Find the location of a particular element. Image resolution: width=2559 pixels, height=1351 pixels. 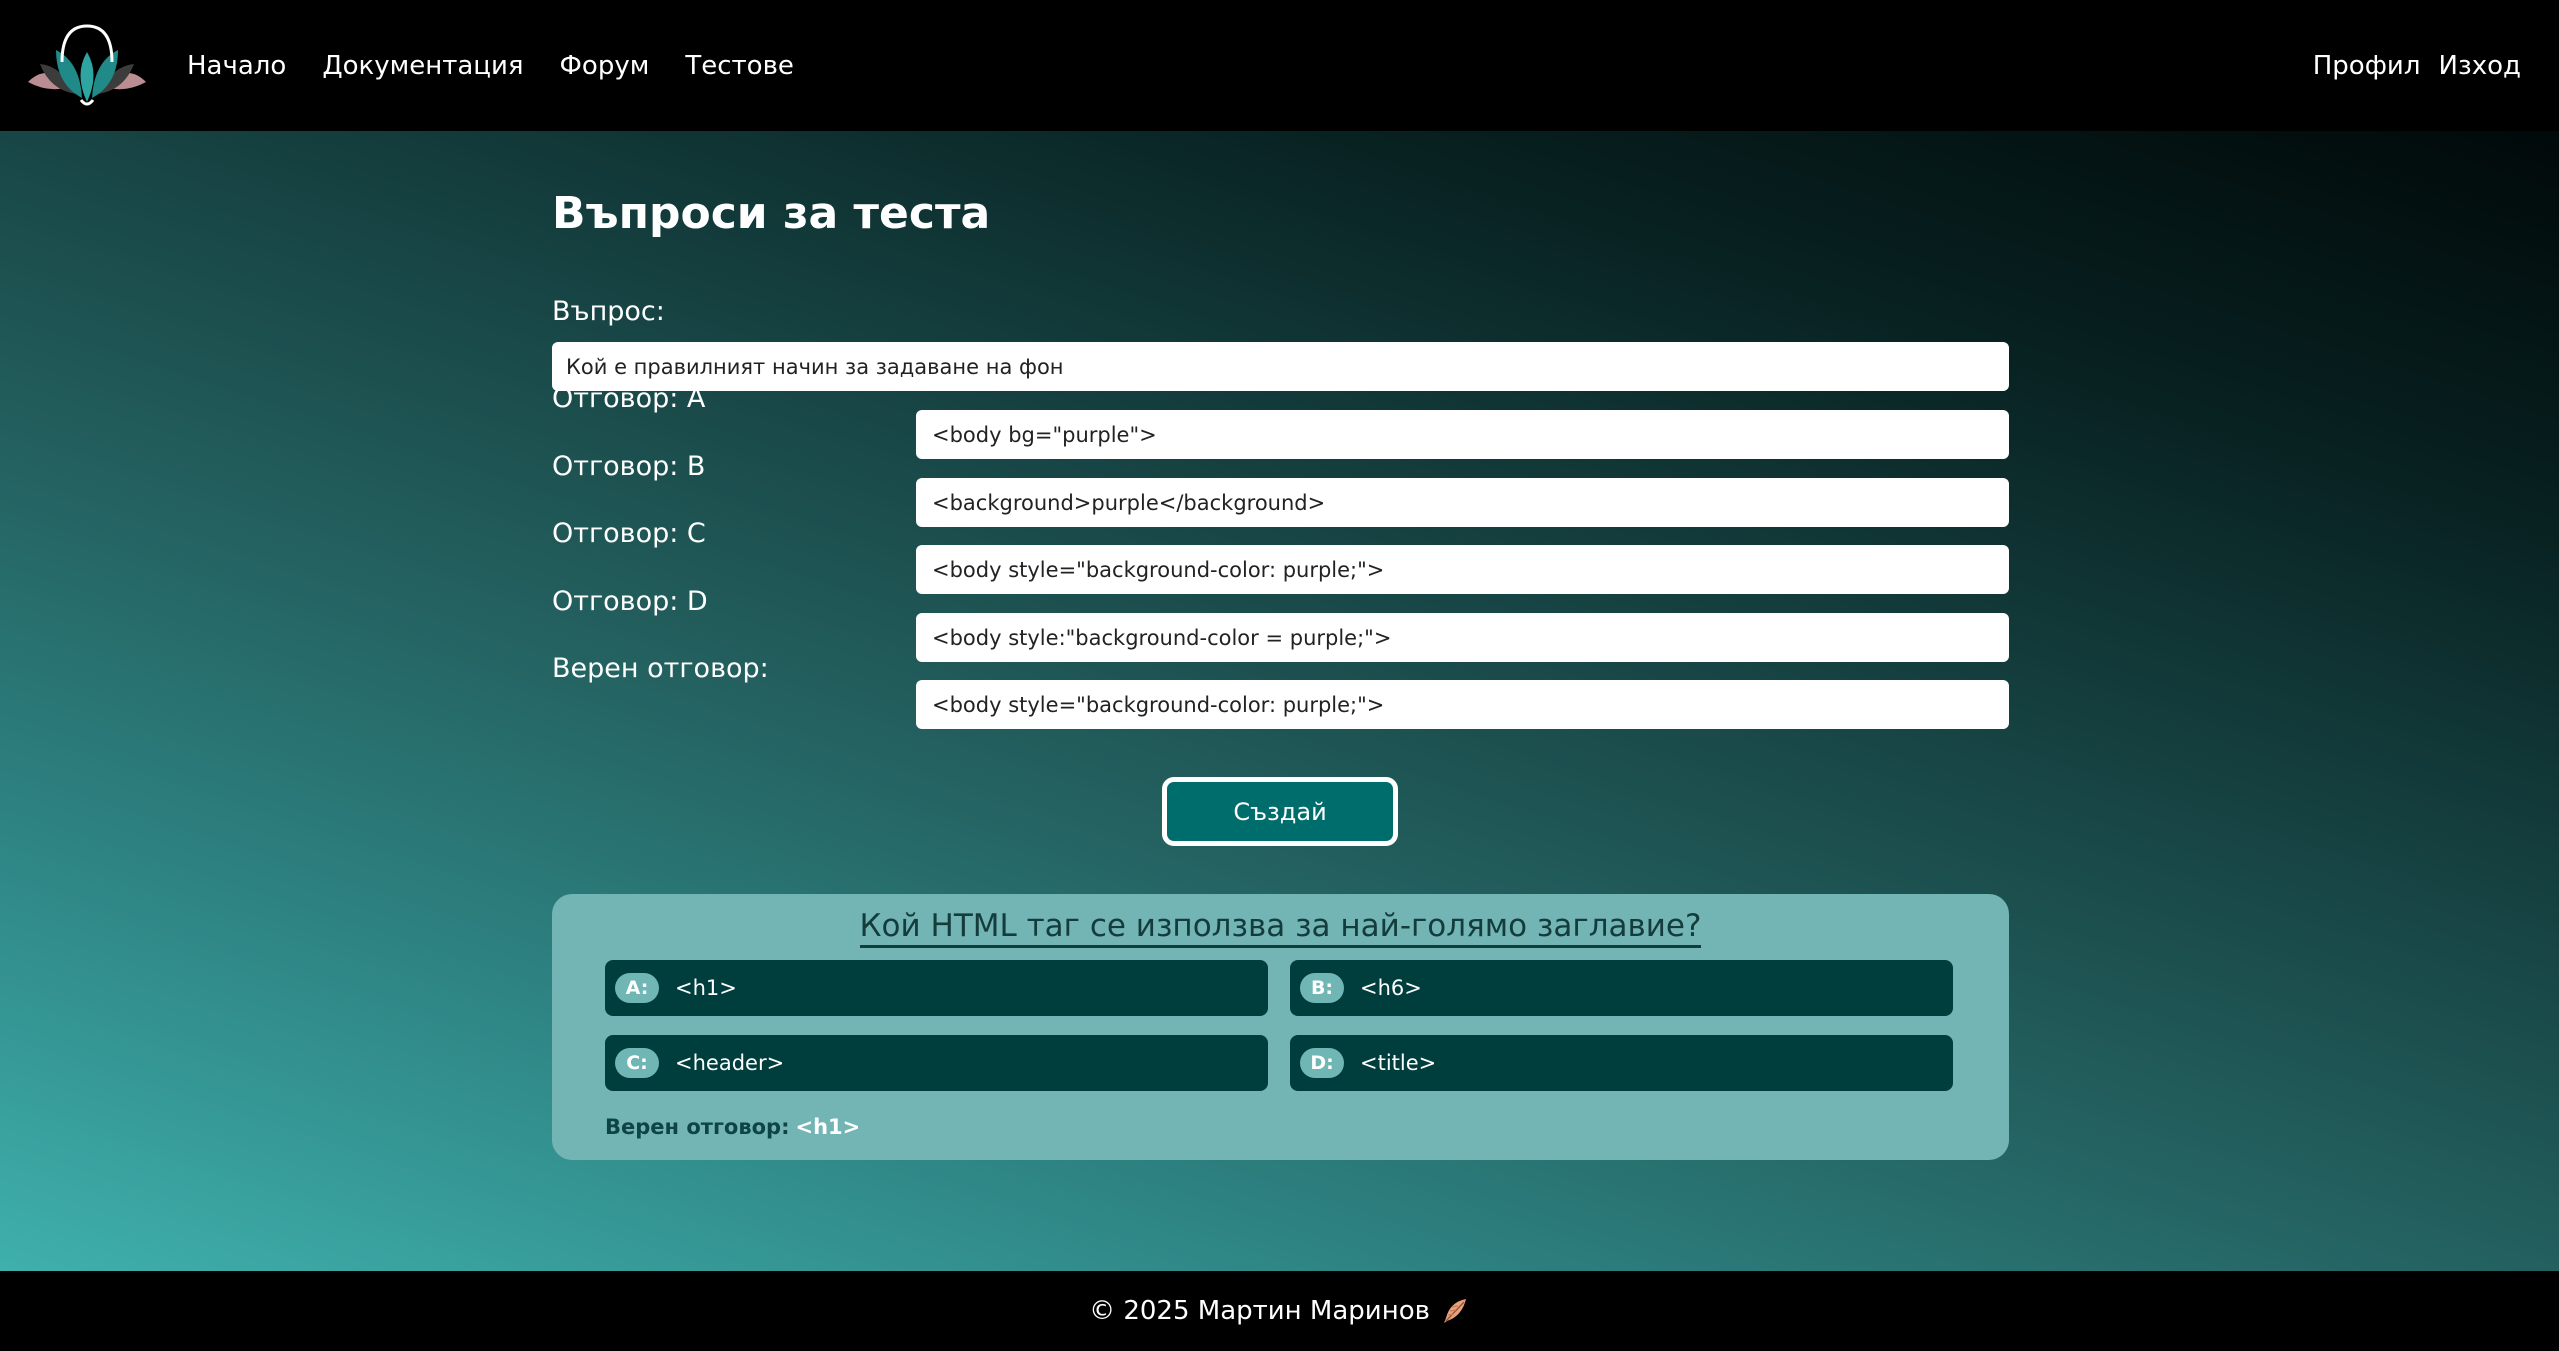

option-b: B: <h6> is located at coordinates (1621, 988).